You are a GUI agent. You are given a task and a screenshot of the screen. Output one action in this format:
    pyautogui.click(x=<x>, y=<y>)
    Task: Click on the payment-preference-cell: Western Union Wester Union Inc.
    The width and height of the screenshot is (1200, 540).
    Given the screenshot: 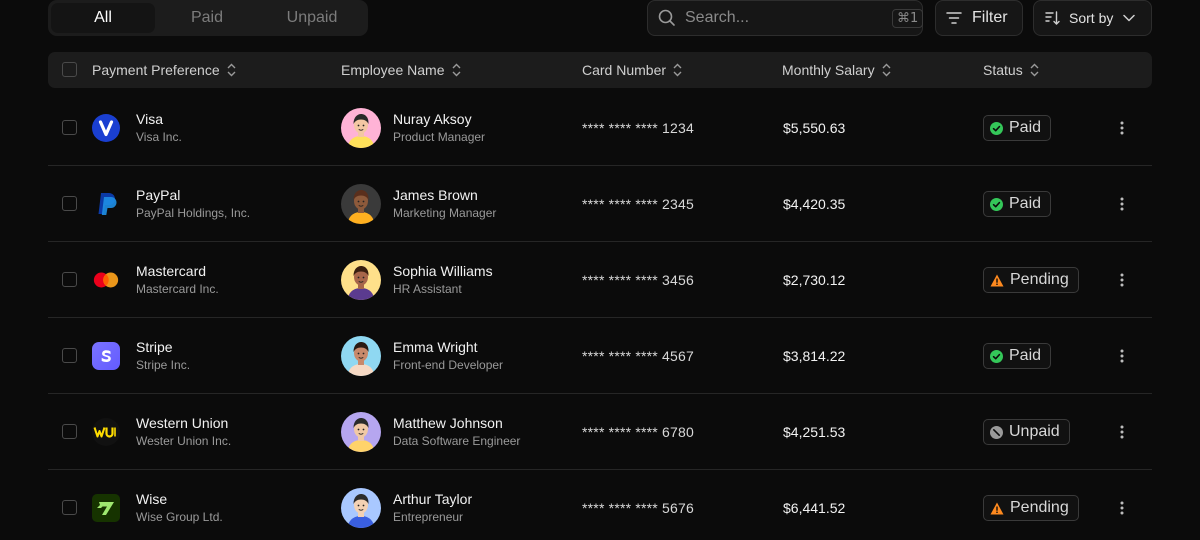 What is the action you would take?
    pyautogui.click(x=161, y=432)
    